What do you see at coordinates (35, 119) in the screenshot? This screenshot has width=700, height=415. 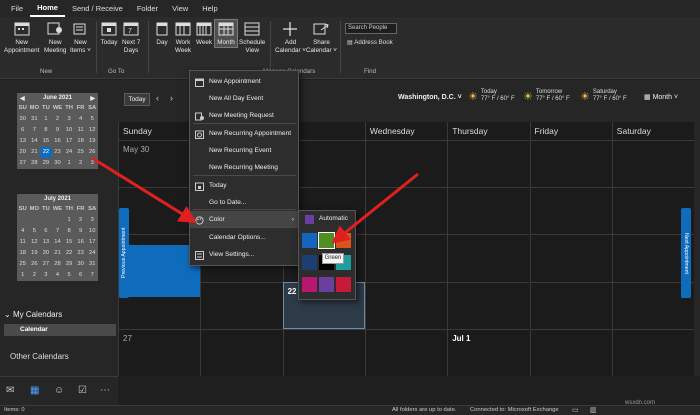 I see `mini-calendar-day: 31` at bounding box center [35, 119].